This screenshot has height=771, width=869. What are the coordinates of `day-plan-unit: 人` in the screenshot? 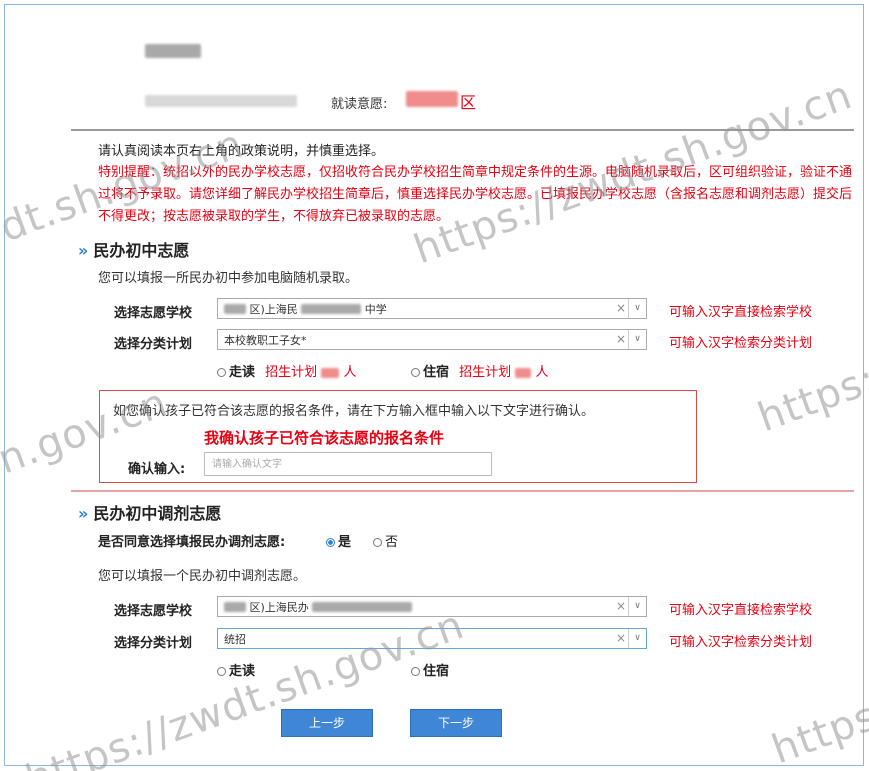 It's located at (350, 372).